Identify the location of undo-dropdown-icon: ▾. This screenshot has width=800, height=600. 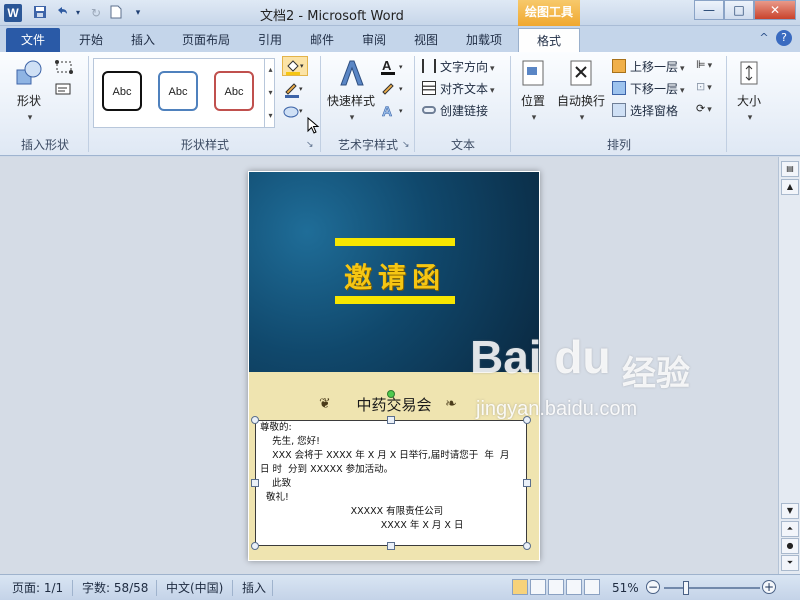
(78, 13).